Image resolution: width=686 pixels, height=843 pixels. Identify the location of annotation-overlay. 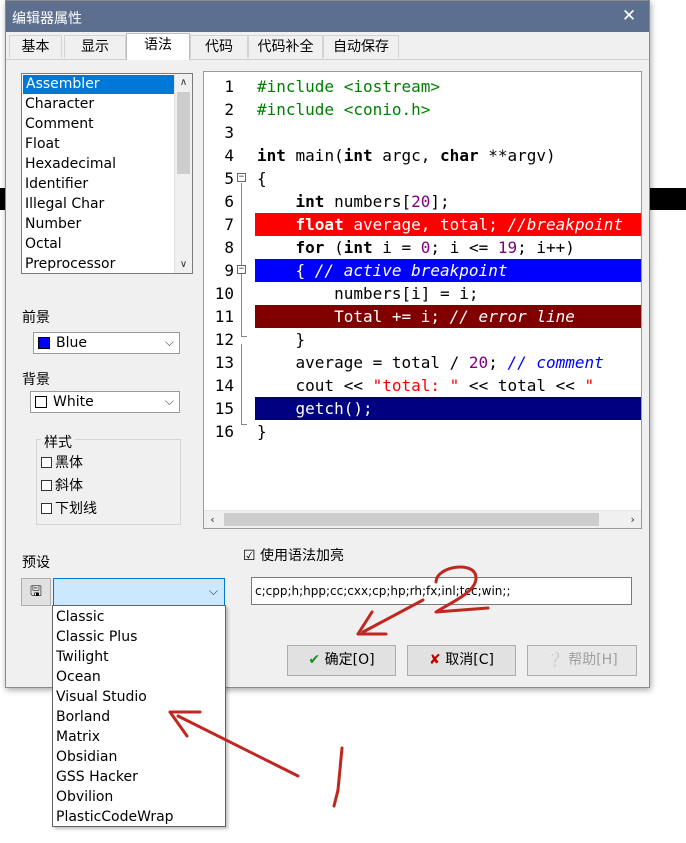
(329, 686).